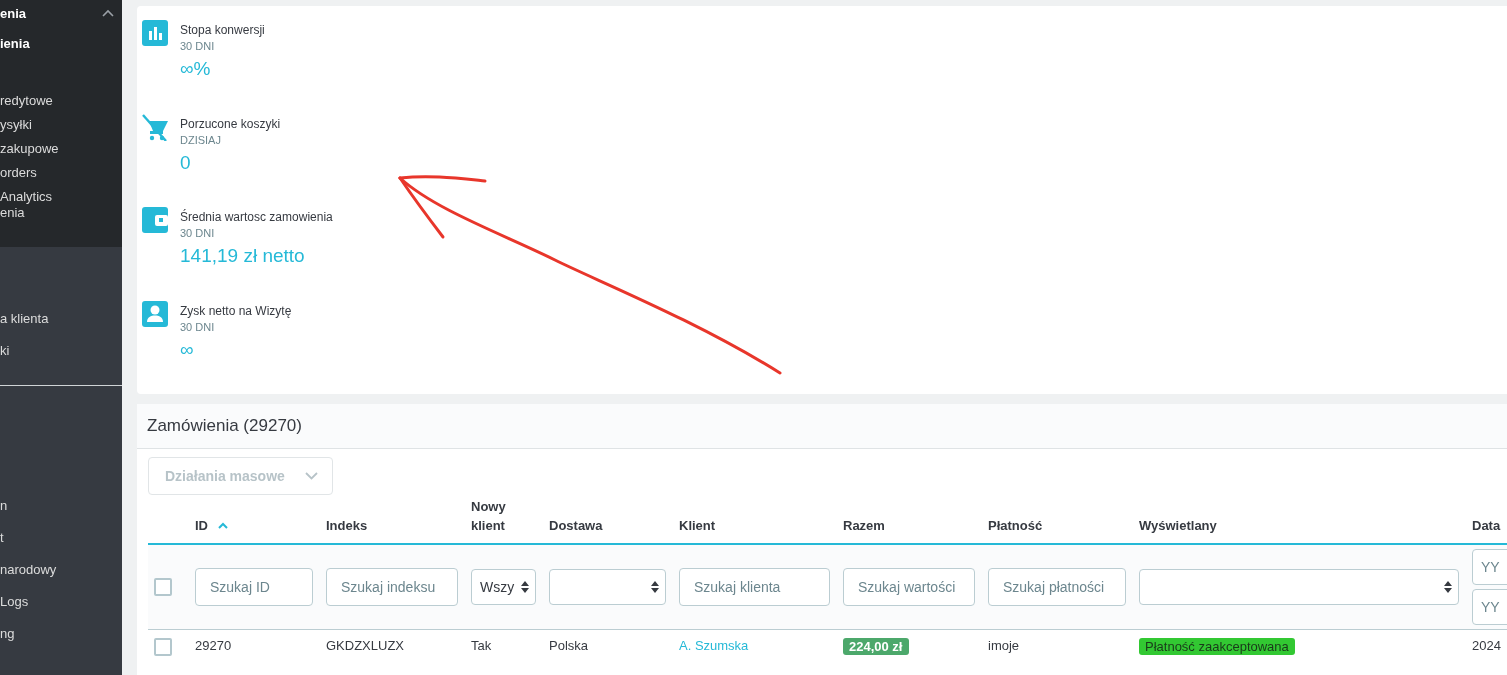 The height and width of the screenshot is (675, 1507). Describe the element at coordinates (61, 205) in the screenshot. I see `sidebar-item: Analytics enia` at that location.